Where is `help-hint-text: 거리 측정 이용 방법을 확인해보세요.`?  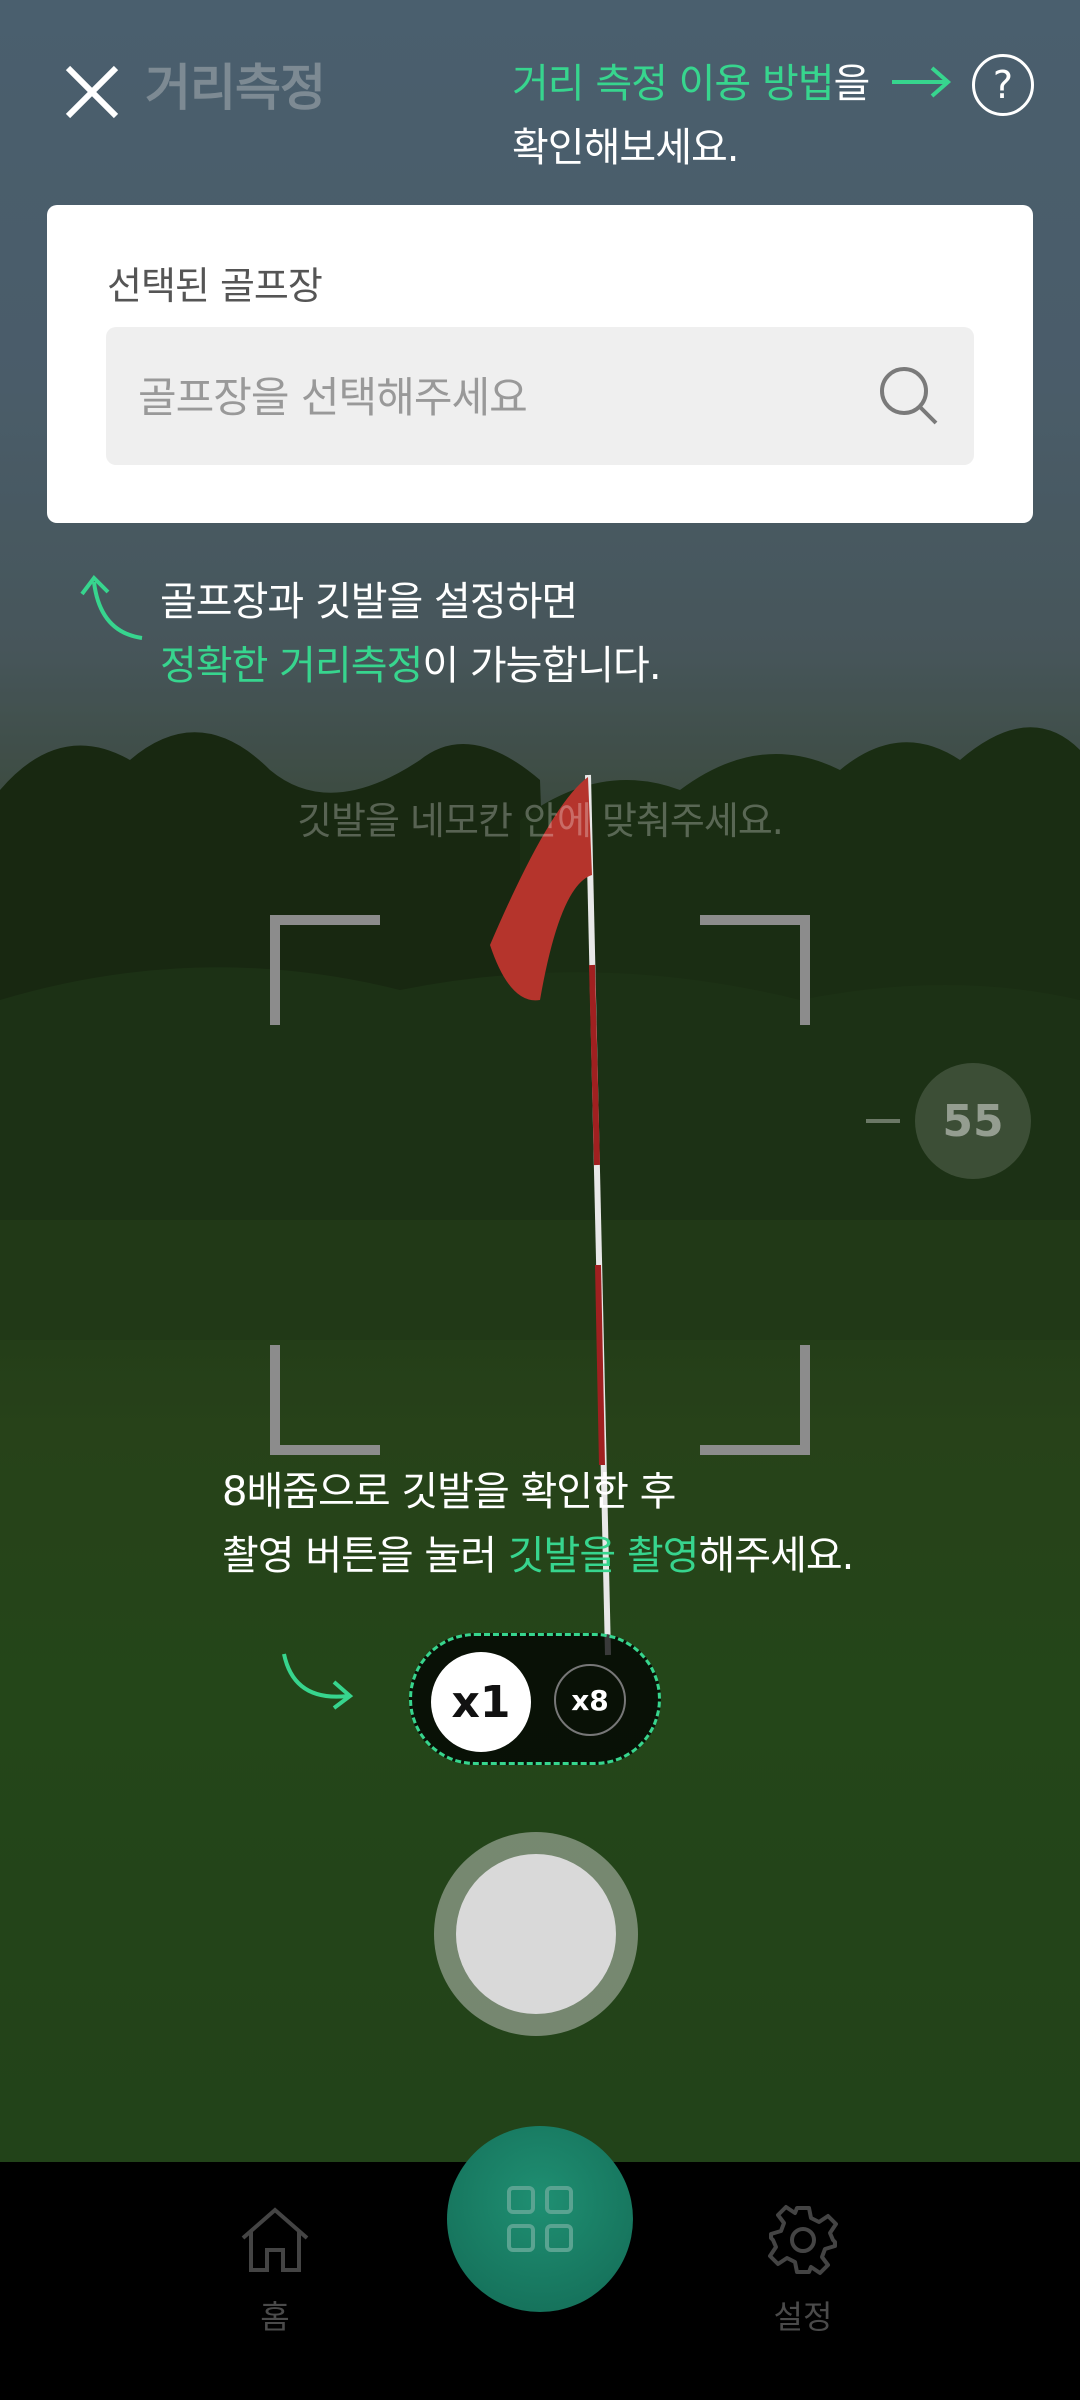 help-hint-text: 거리 측정 이용 방법을 확인해보세요. is located at coordinates (691, 116).